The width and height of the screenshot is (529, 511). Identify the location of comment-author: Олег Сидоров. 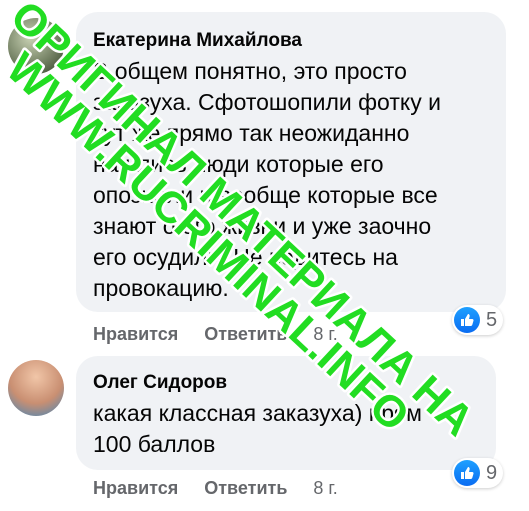
(160, 383).